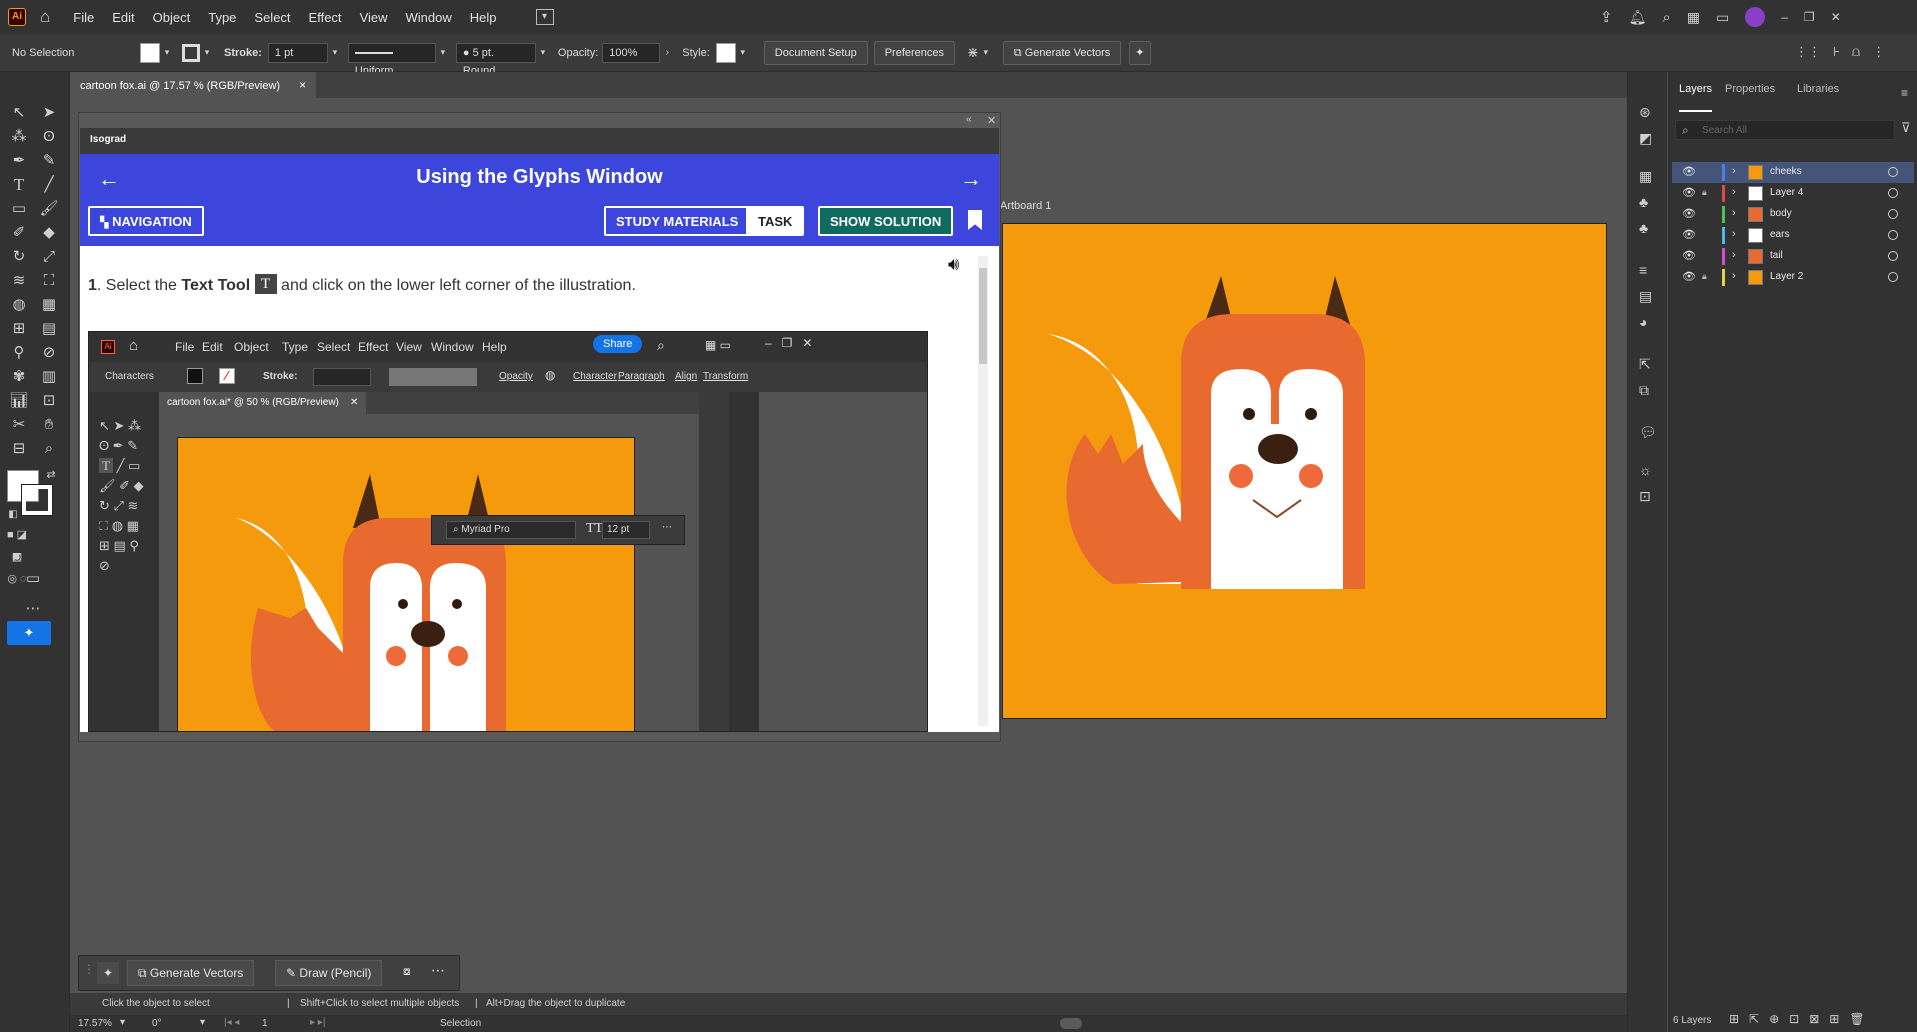 Image resolution: width=1917 pixels, height=1032 pixels. Describe the element at coordinates (17, 543) in the screenshot. I see `color-mode-icon: ■ ◪ ◩` at that location.